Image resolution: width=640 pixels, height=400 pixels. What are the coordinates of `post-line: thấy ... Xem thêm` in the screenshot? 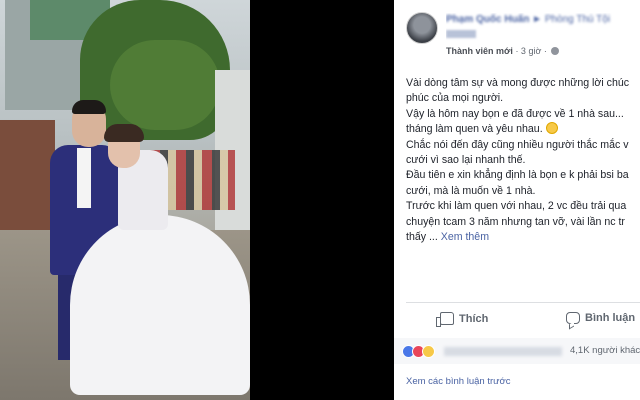 It's located at (523, 237).